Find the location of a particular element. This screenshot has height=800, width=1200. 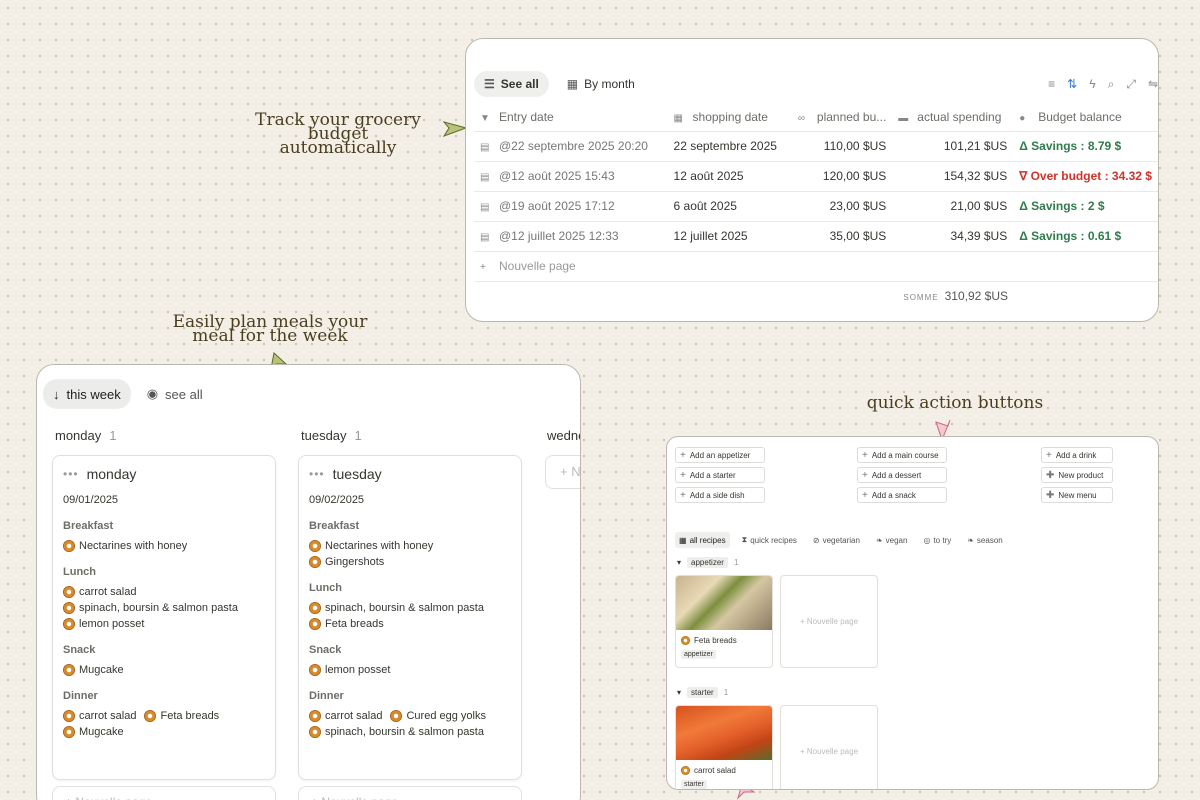

tab-label: all recipes is located at coordinates (707, 540).